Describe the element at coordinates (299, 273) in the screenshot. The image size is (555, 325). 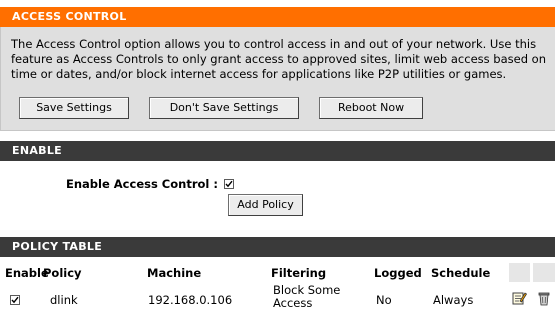
I see `col-filtering-header: Filtering` at that location.